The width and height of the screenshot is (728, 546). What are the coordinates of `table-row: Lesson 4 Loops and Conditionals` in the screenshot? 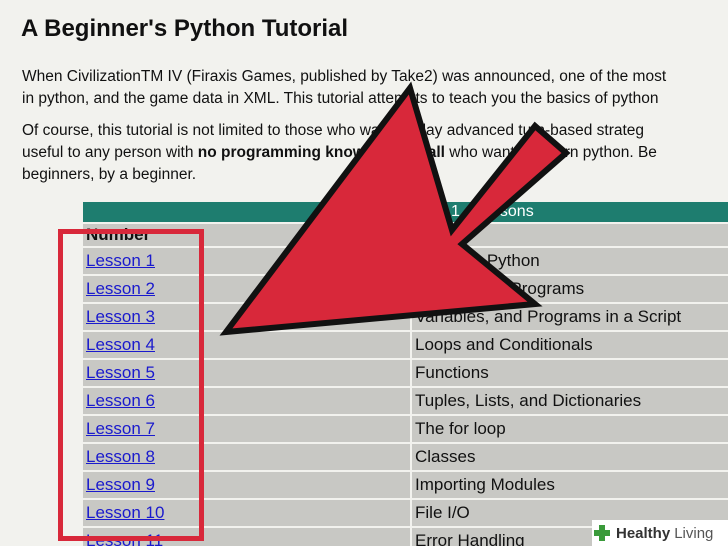 It's located at (404, 345).